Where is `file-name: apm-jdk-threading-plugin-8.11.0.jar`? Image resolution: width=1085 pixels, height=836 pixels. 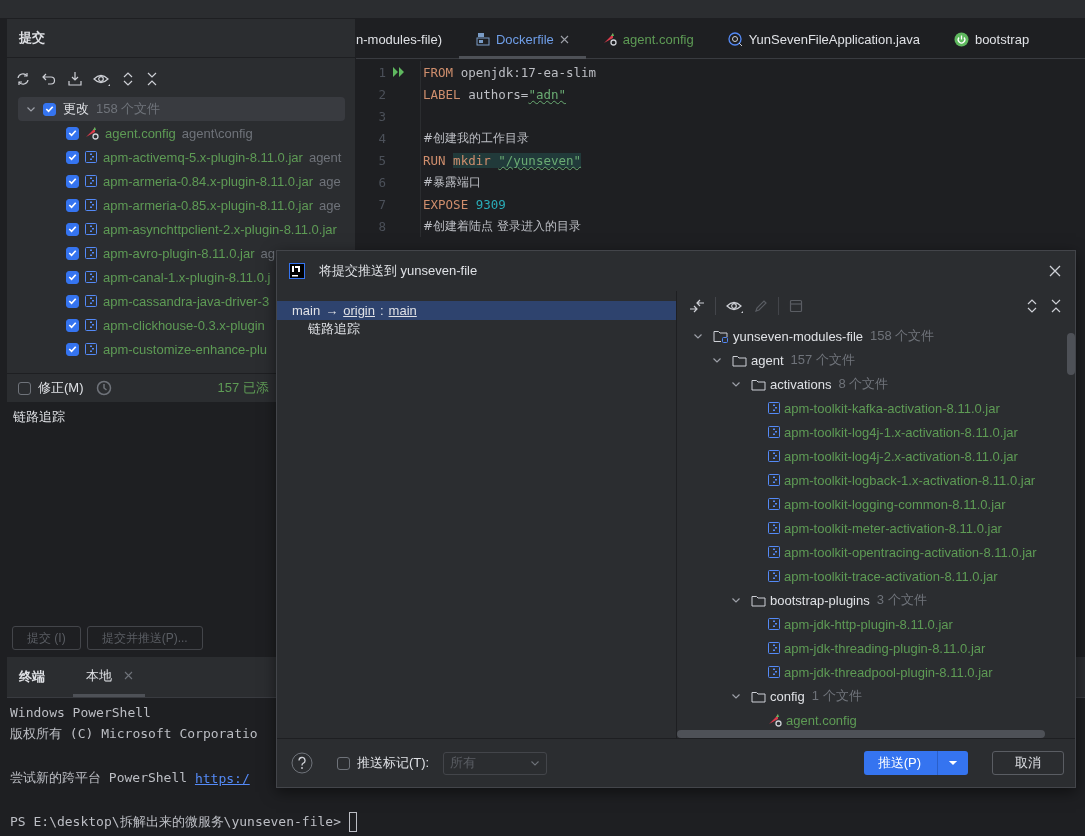
file-name: apm-jdk-threading-plugin-8.11.0.jar is located at coordinates (885, 648).